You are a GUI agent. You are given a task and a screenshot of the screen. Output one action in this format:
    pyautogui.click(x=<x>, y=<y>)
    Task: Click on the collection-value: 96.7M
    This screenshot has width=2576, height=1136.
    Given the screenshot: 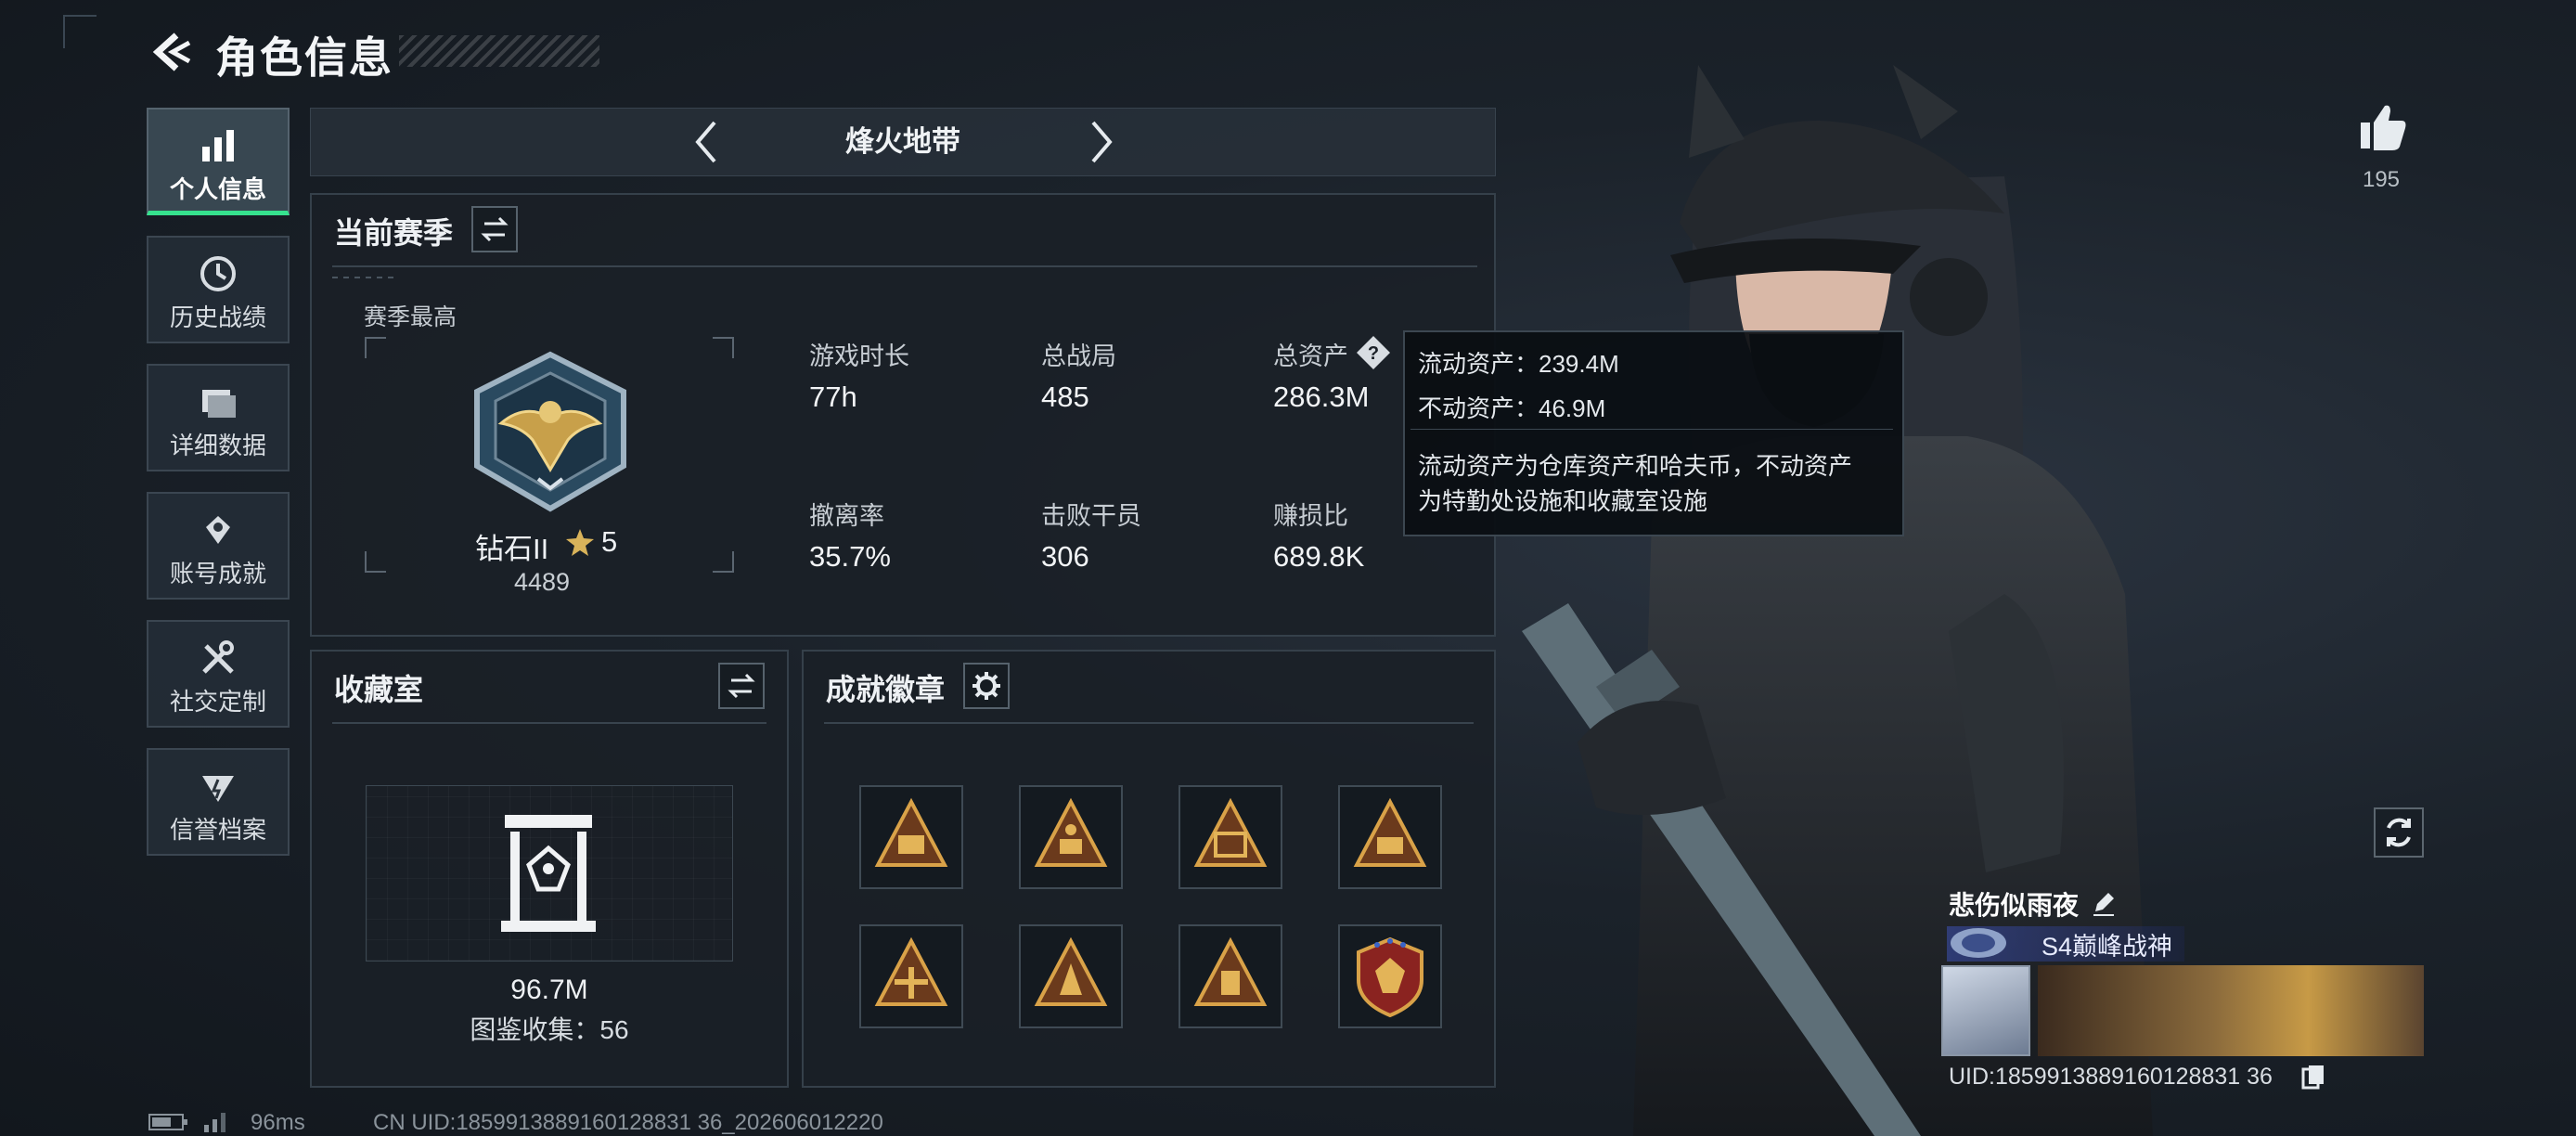 What is the action you would take?
    pyautogui.click(x=549, y=990)
    